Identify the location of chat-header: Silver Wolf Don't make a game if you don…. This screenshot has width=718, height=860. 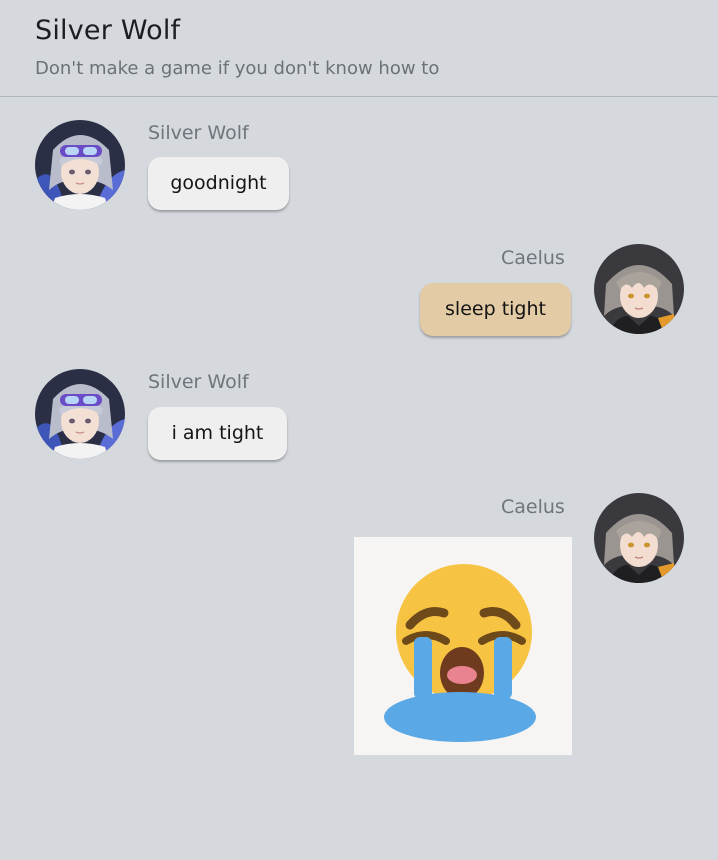
(359, 48).